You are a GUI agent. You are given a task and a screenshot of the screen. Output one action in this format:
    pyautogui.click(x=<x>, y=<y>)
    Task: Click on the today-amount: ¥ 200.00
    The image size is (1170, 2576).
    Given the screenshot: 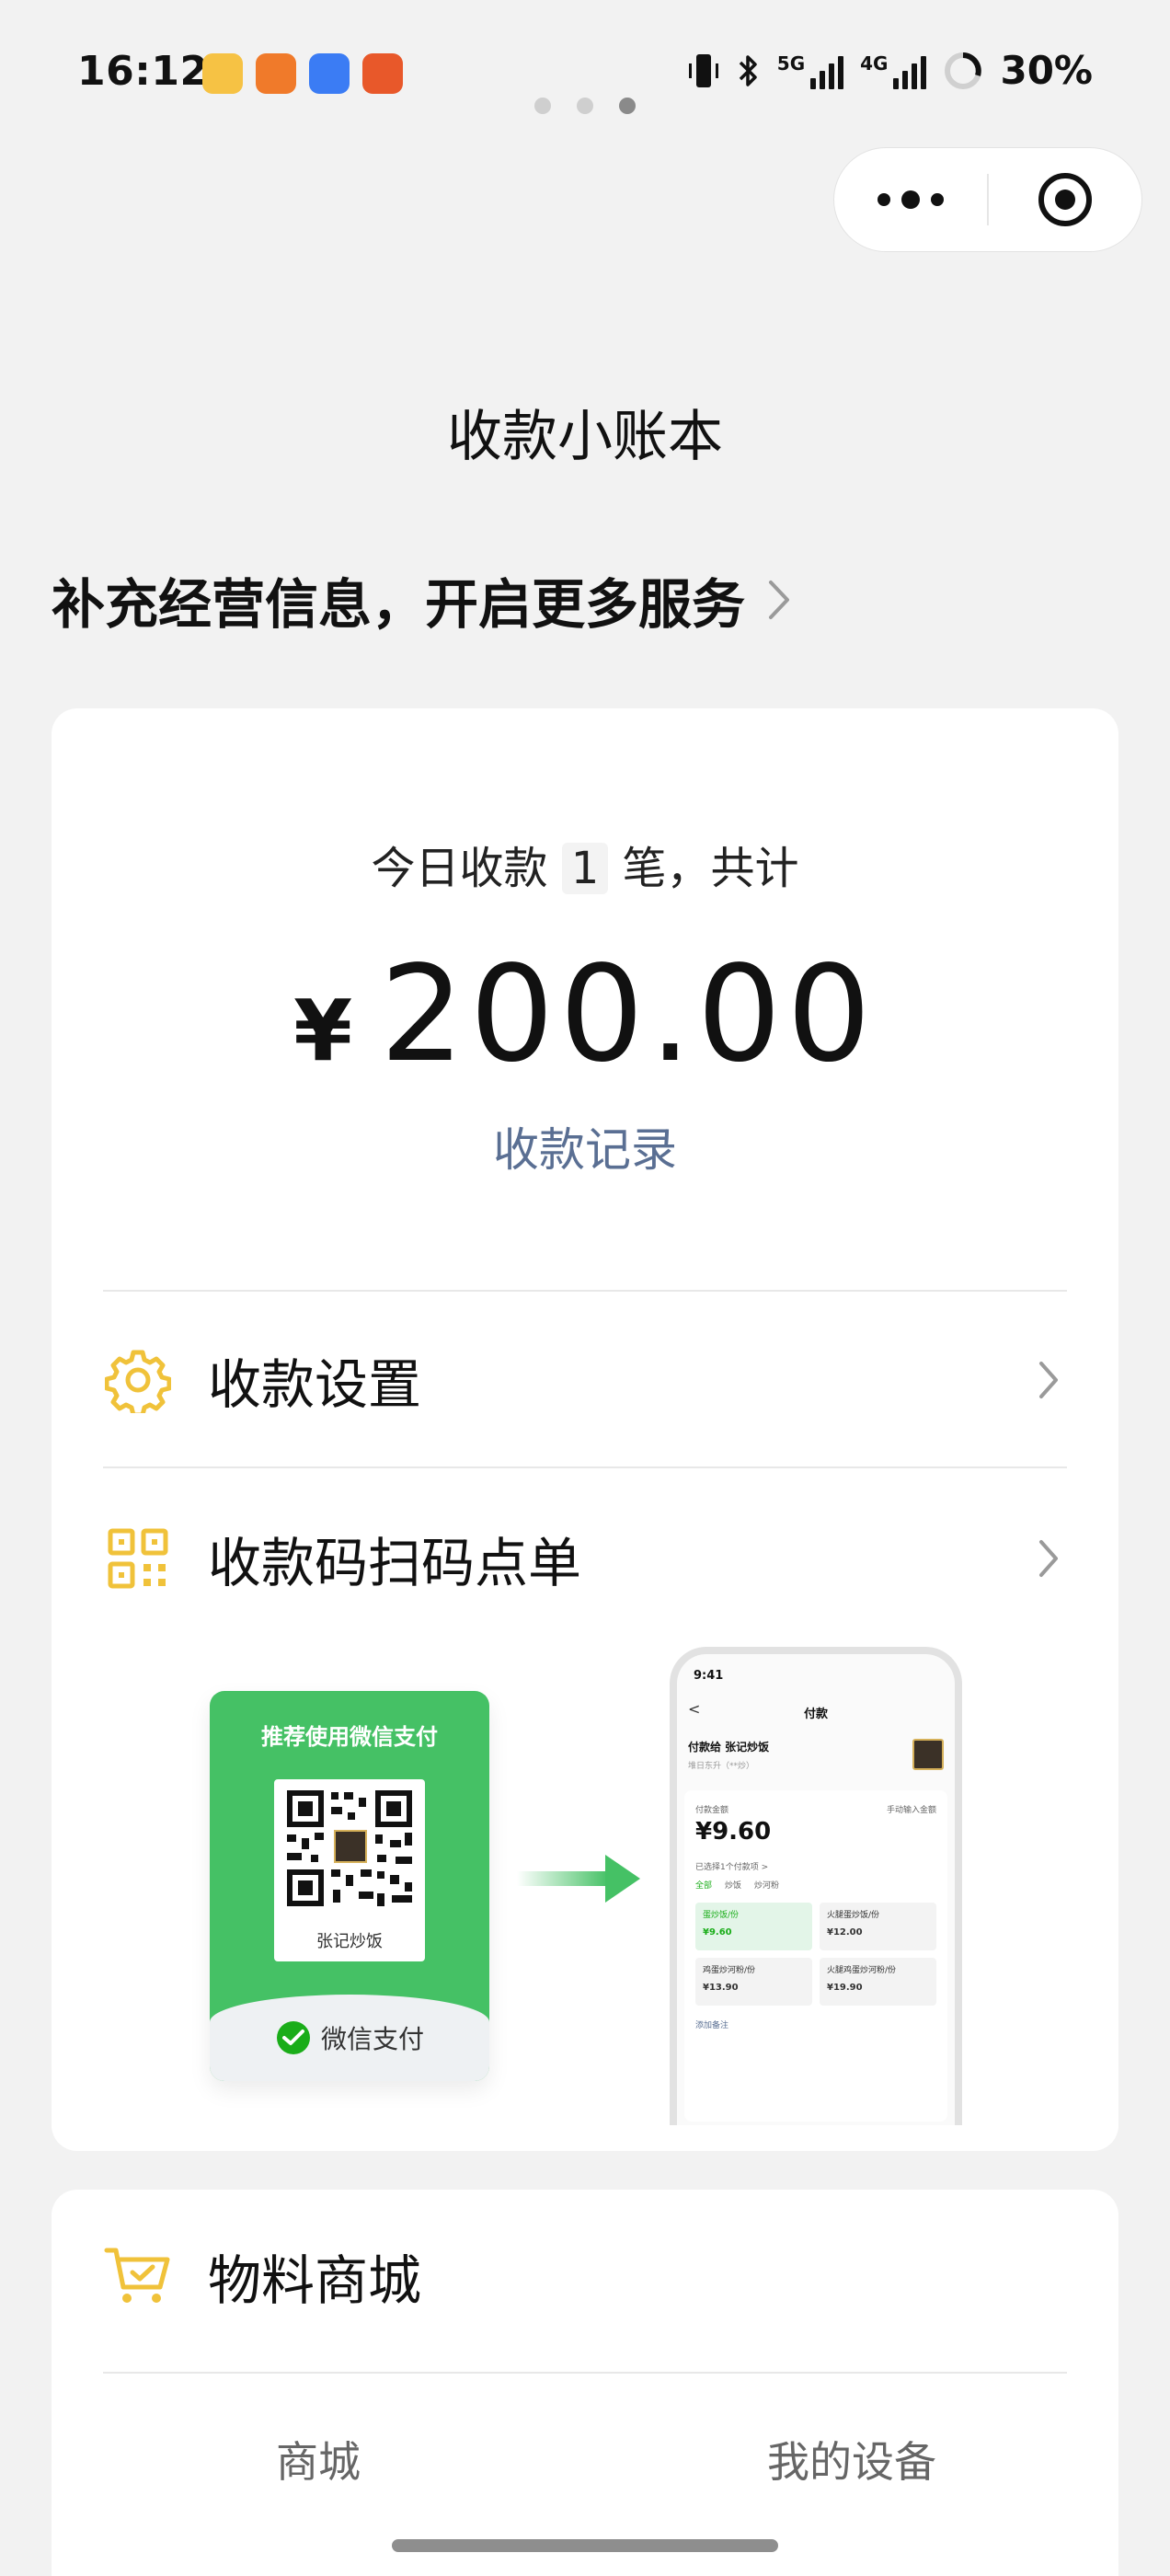 What is the action you would take?
    pyautogui.click(x=585, y=1014)
    